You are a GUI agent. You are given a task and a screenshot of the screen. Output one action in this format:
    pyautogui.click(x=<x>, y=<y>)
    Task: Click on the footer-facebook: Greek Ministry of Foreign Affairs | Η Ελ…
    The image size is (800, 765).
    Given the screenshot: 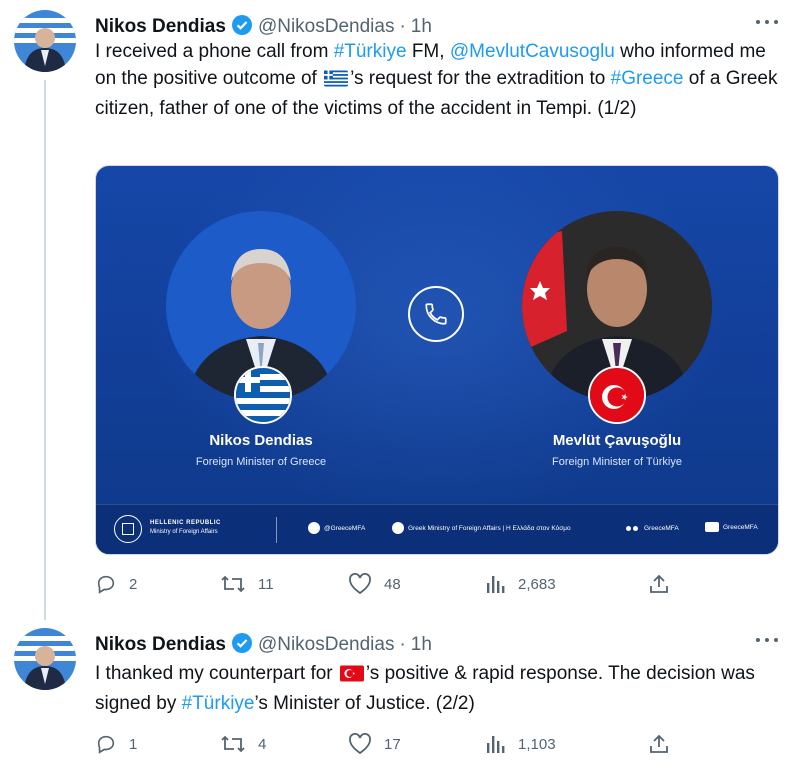 What is the action you would take?
    pyautogui.click(x=481, y=528)
    